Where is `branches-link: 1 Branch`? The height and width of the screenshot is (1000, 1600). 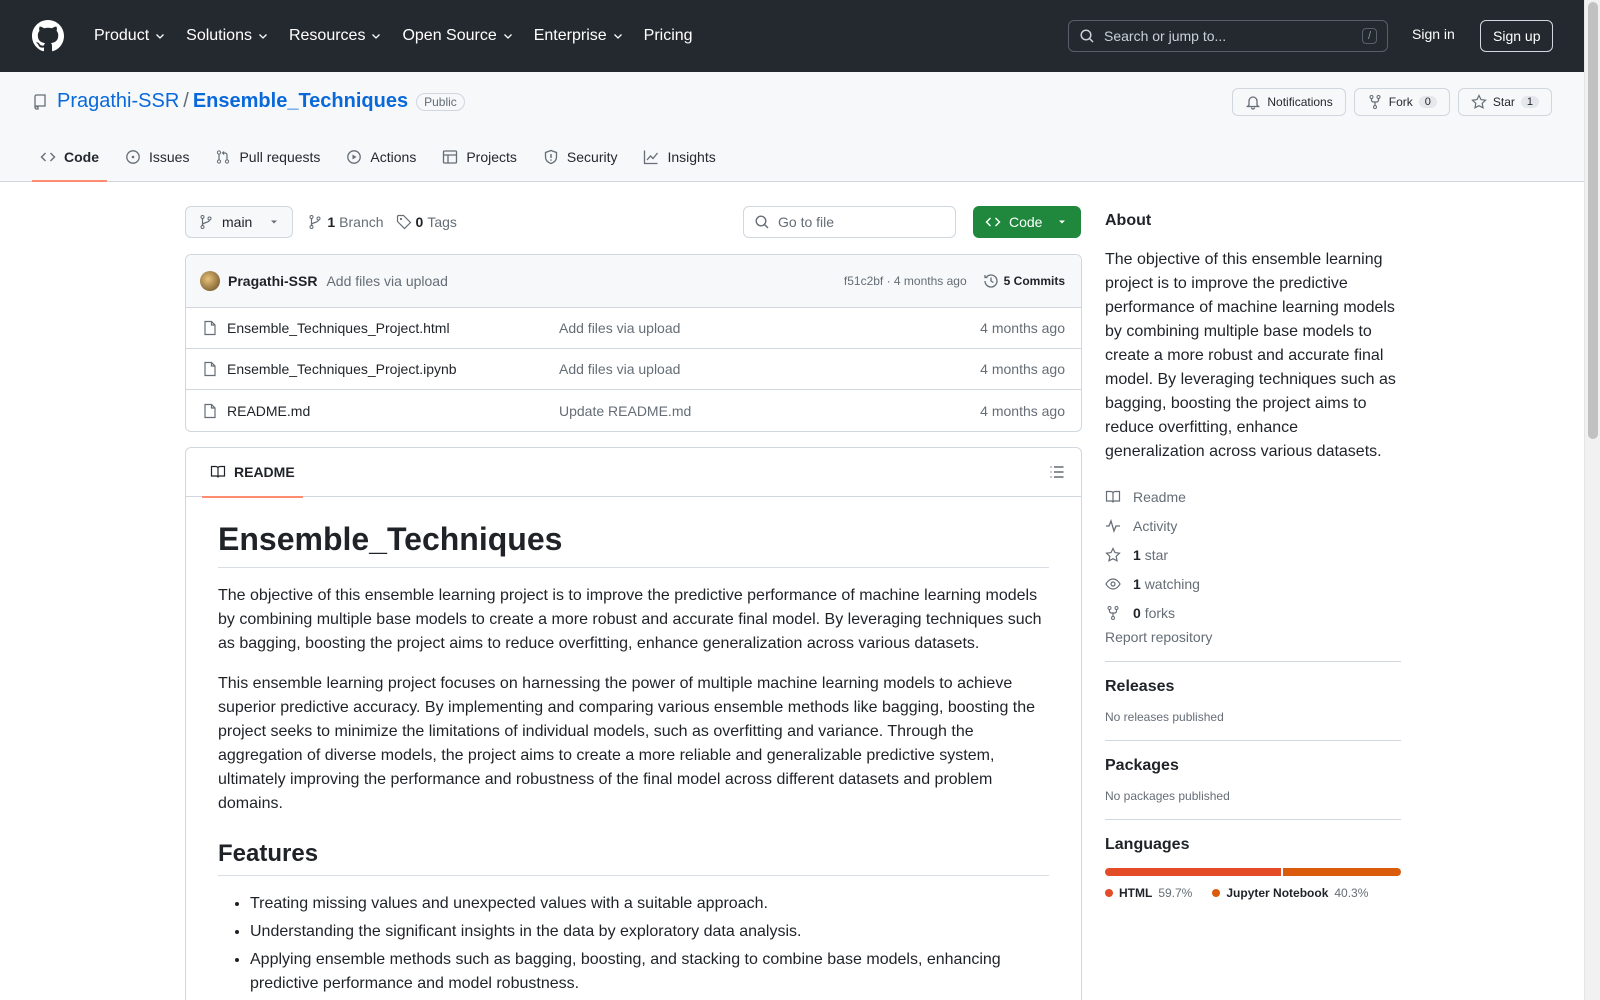
branches-link: 1 Branch is located at coordinates (345, 222).